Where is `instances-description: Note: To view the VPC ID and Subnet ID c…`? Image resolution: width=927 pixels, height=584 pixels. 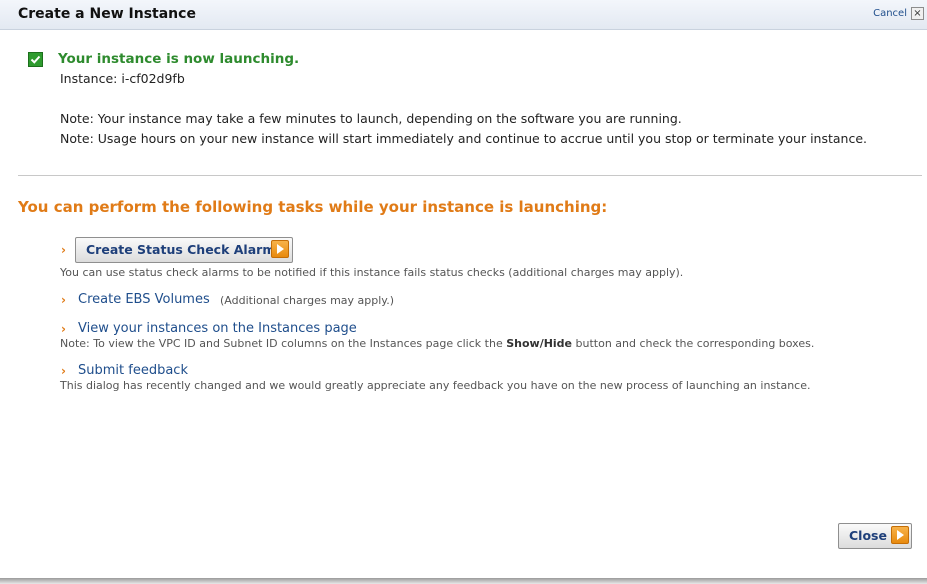
instances-description: Note: To view the VPC ID and Subnet ID c… is located at coordinates (437, 343).